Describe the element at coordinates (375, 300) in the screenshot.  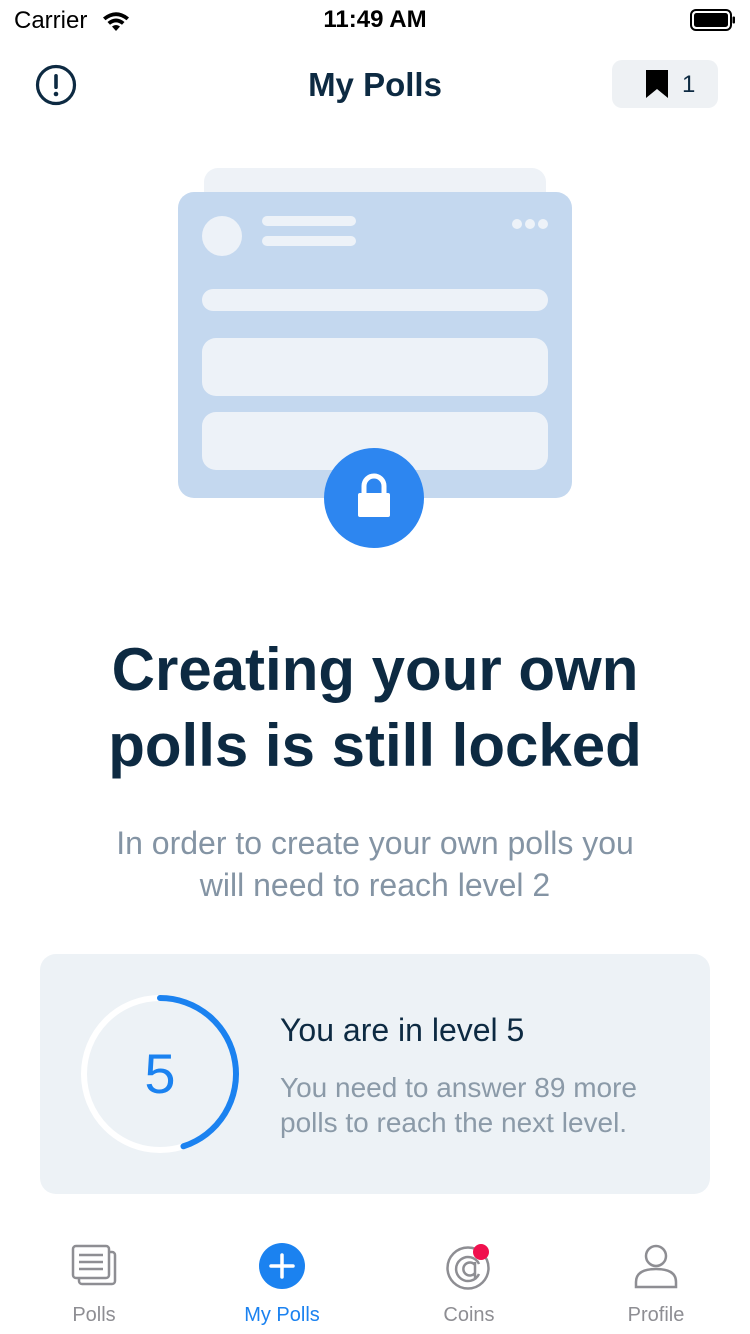
I see `mock-question-bar` at that location.